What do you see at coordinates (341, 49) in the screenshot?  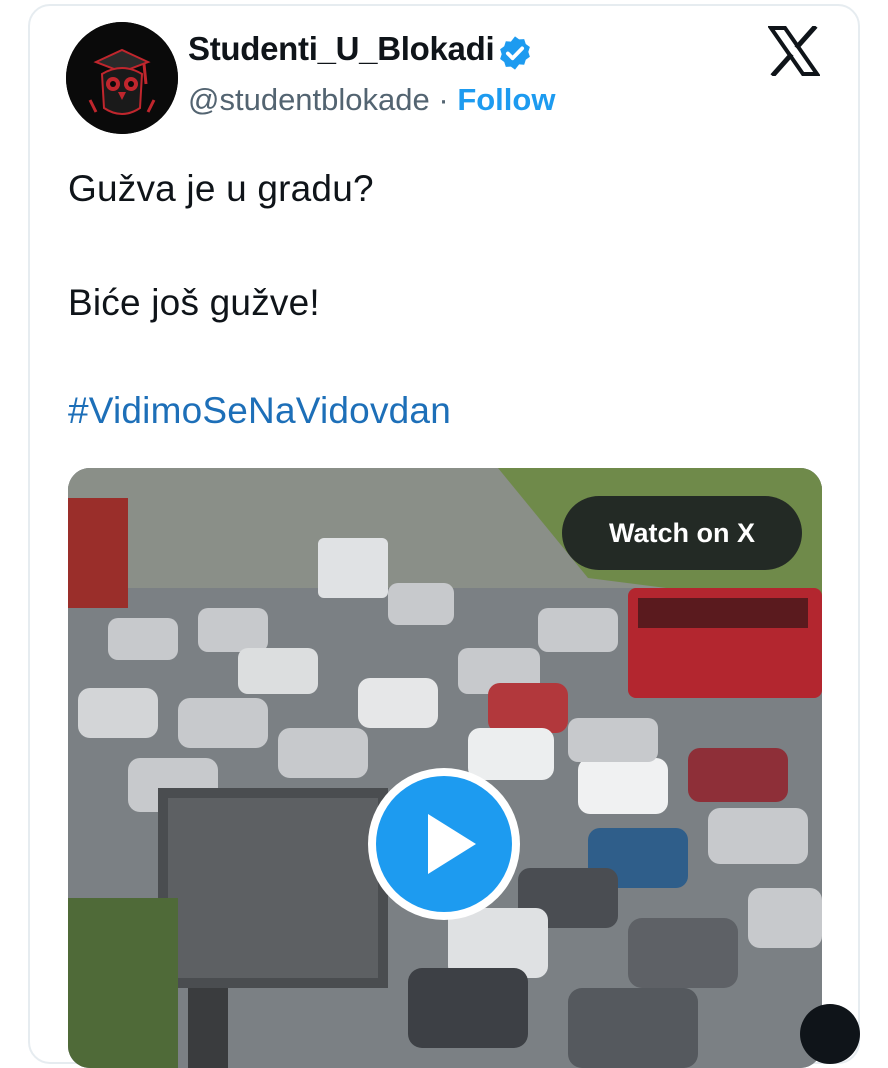 I see `display-name: Studenti_U_Blokadi` at bounding box center [341, 49].